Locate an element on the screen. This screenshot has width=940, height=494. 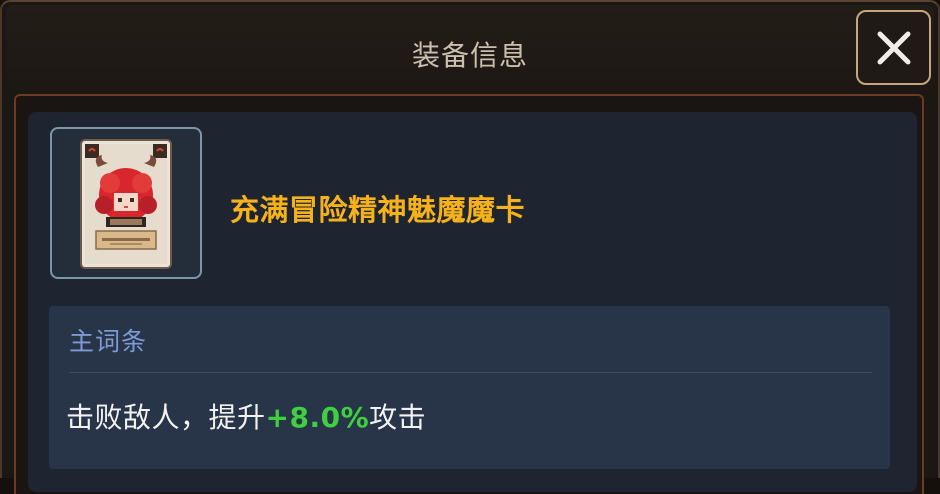
affix-text-before: 击败敌人，提升 is located at coordinates (166, 417).